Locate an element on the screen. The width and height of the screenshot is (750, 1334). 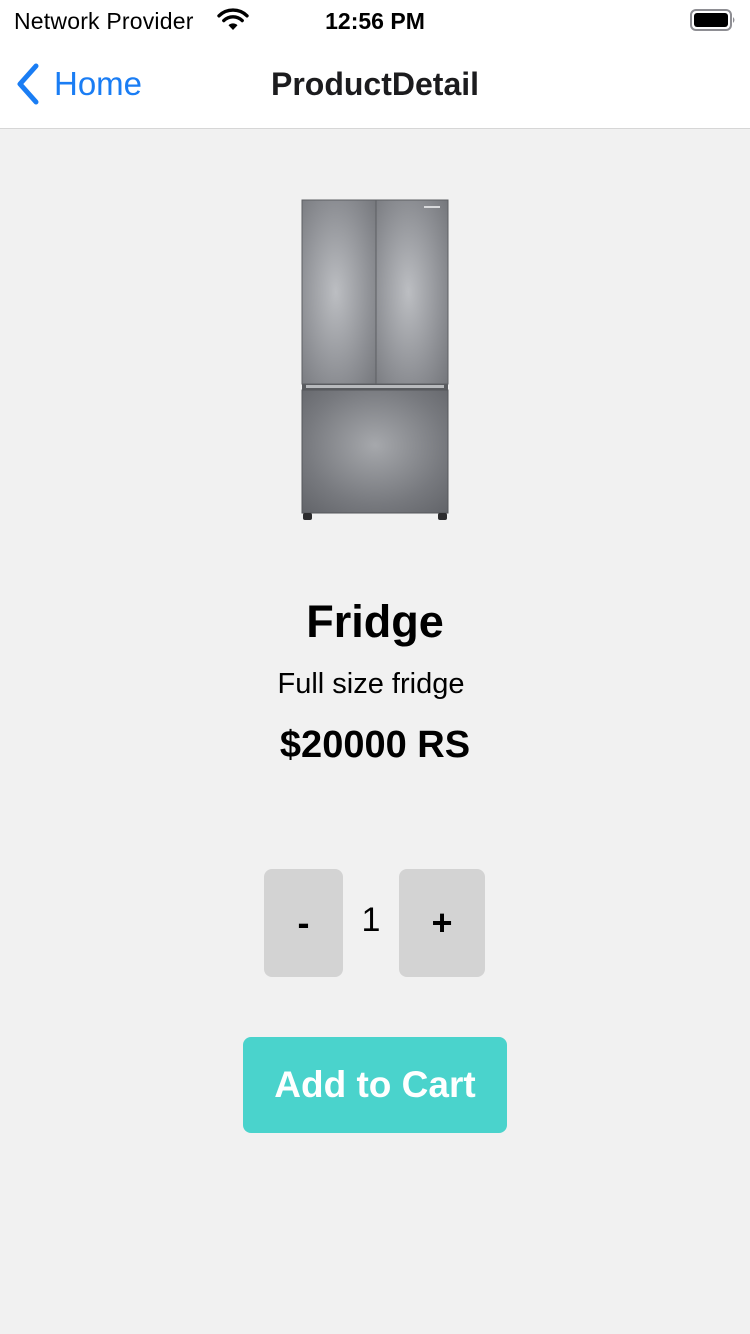
status-bar: Network Provider 12:56 PM is located at coordinates (375, 21).